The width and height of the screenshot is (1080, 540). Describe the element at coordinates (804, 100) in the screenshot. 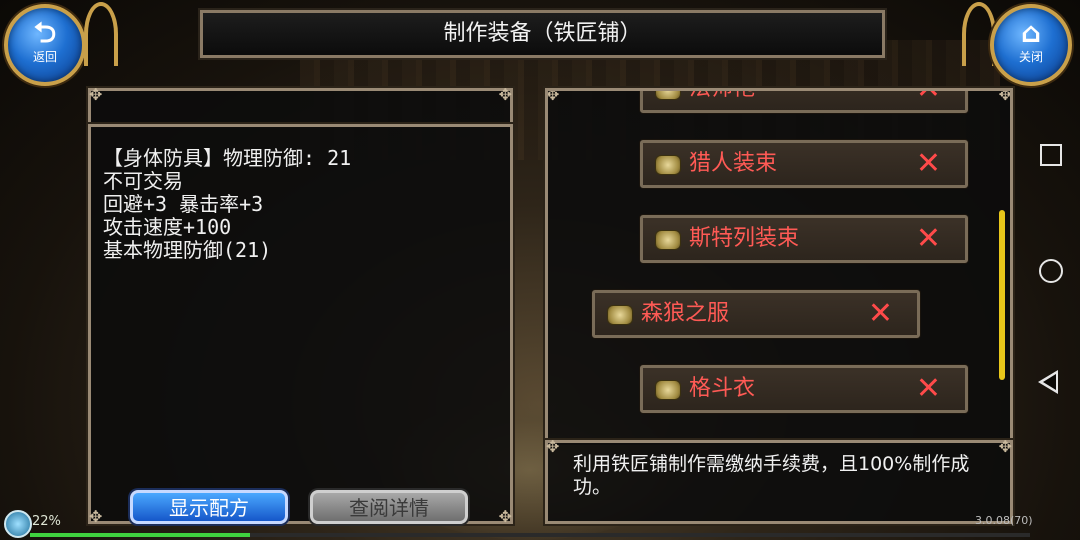

I see `recipe-list-item: 法师袍 ✕` at that location.